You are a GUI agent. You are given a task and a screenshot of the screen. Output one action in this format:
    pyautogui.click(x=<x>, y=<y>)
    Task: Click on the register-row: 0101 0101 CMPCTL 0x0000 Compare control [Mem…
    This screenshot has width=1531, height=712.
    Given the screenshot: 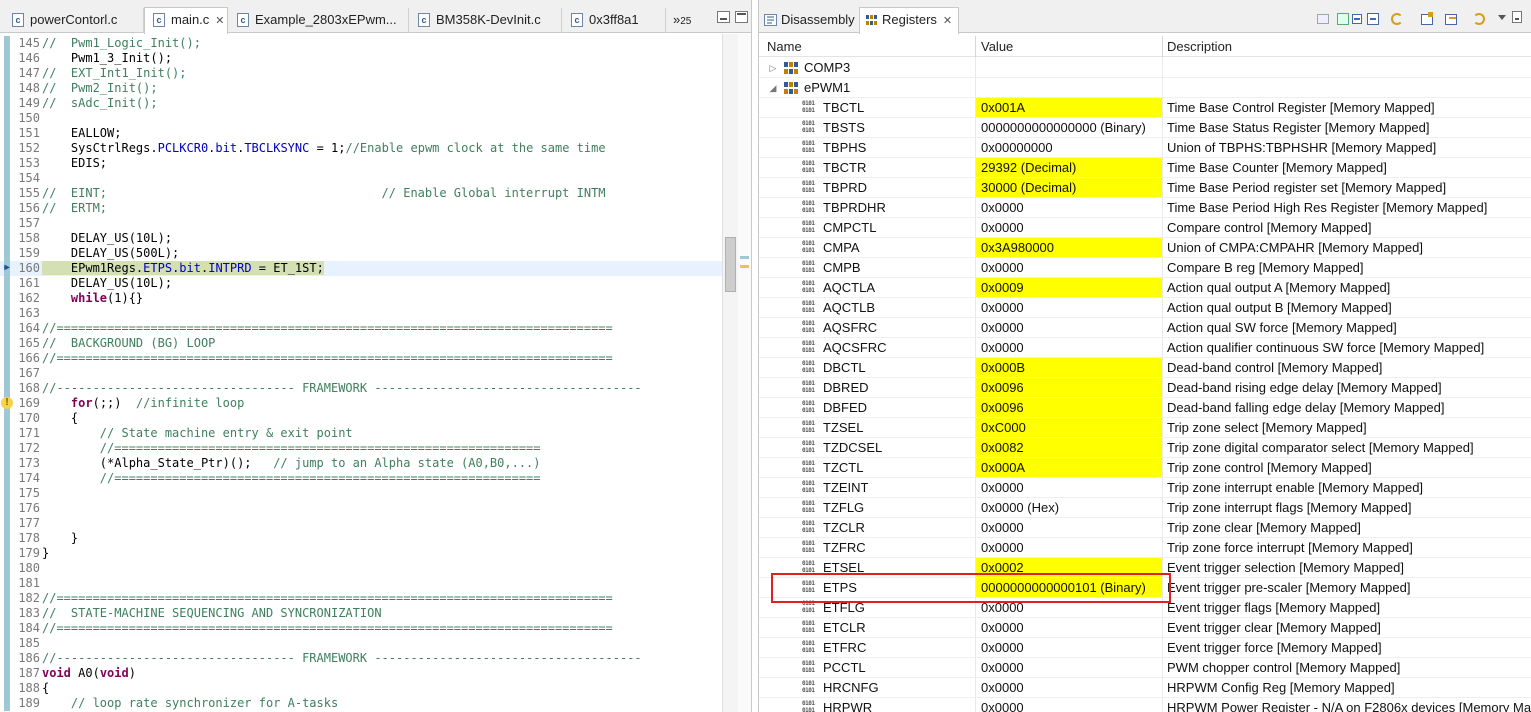 What is the action you would take?
    pyautogui.click(x=1145, y=228)
    